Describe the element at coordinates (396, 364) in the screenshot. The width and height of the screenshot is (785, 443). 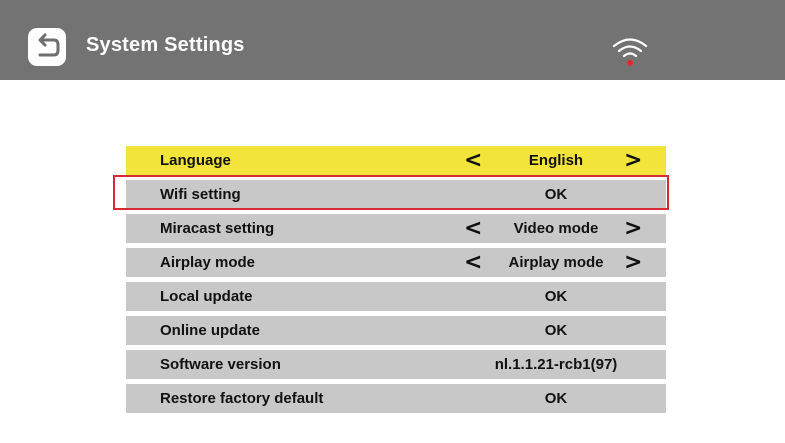
I see `setting-row-software-version: Software version nl.1.1.21-rcb1(97)` at that location.